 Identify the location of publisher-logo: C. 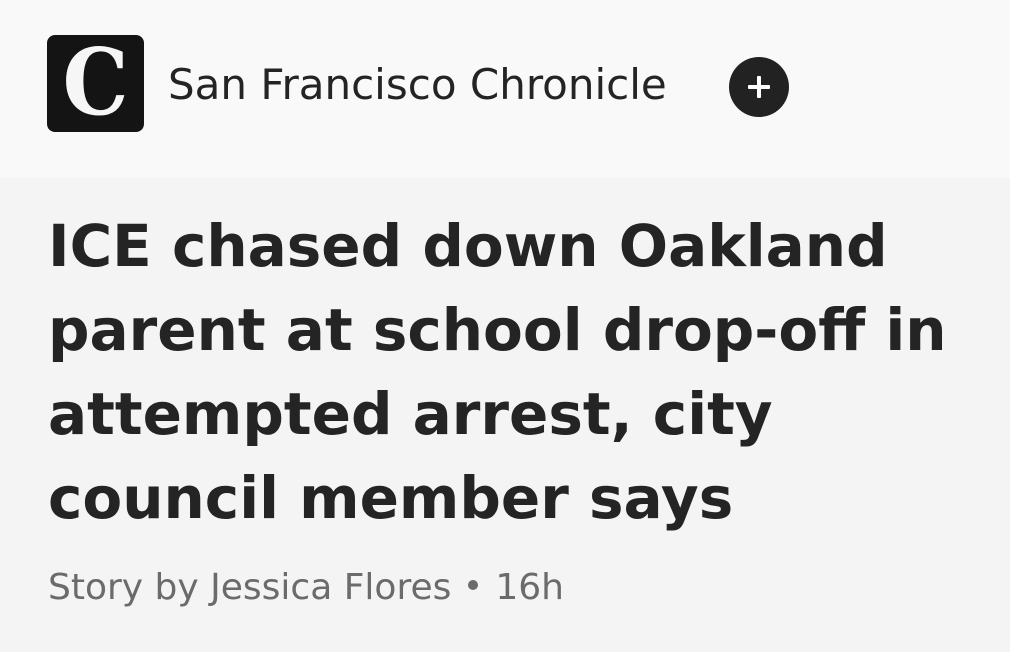
(95, 83).